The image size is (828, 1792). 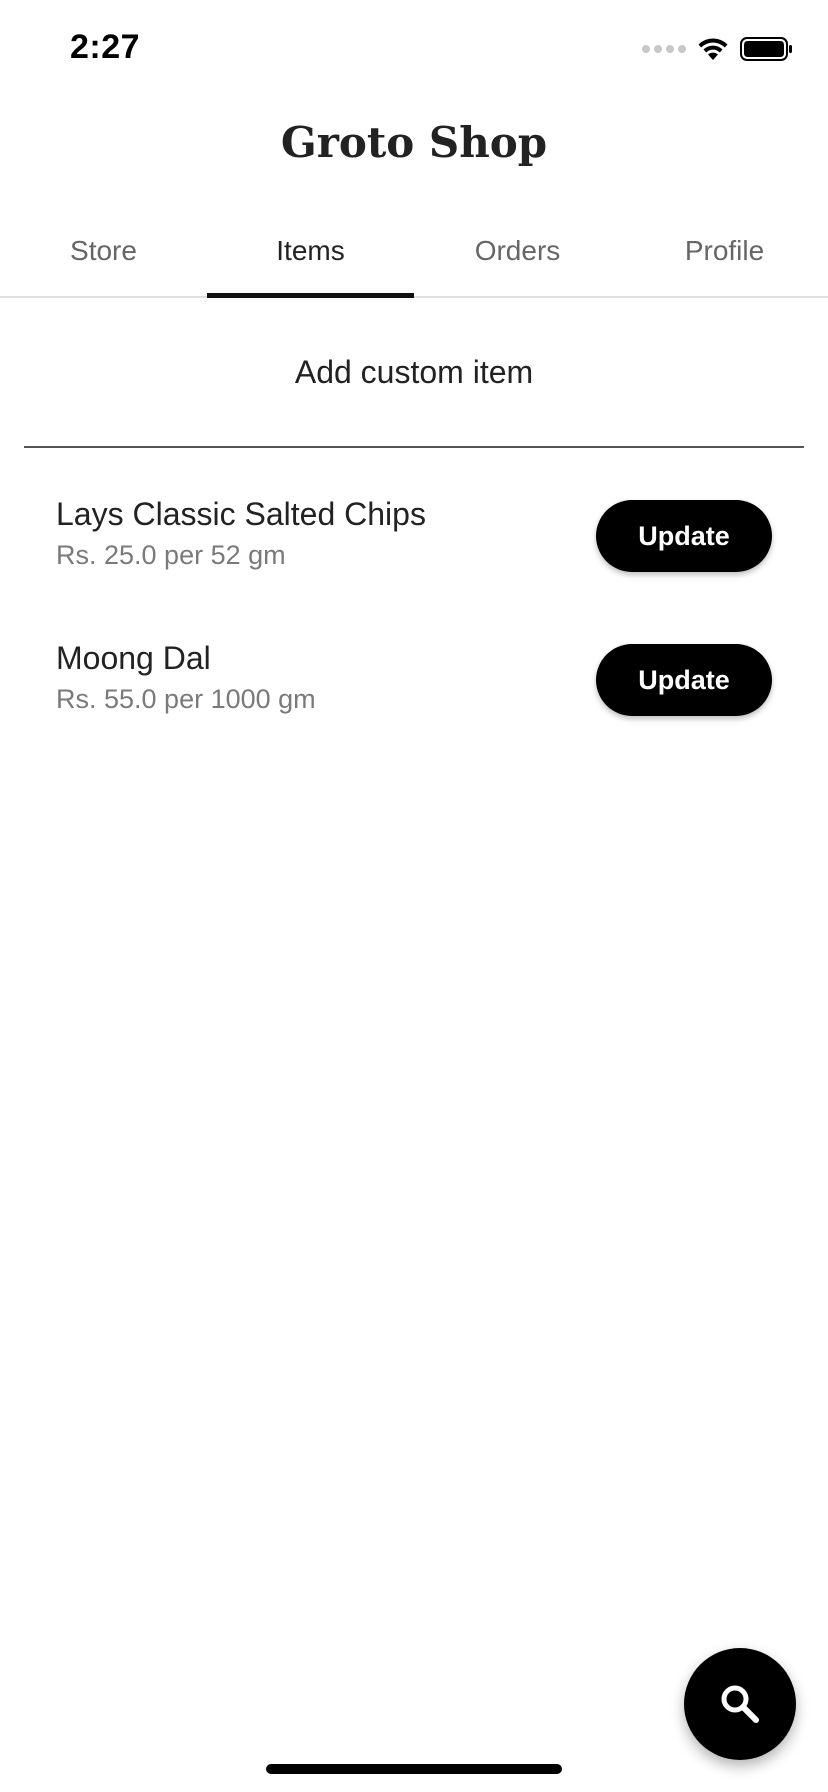 What do you see at coordinates (105, 47) in the screenshot?
I see `status-time: 2:27` at bounding box center [105, 47].